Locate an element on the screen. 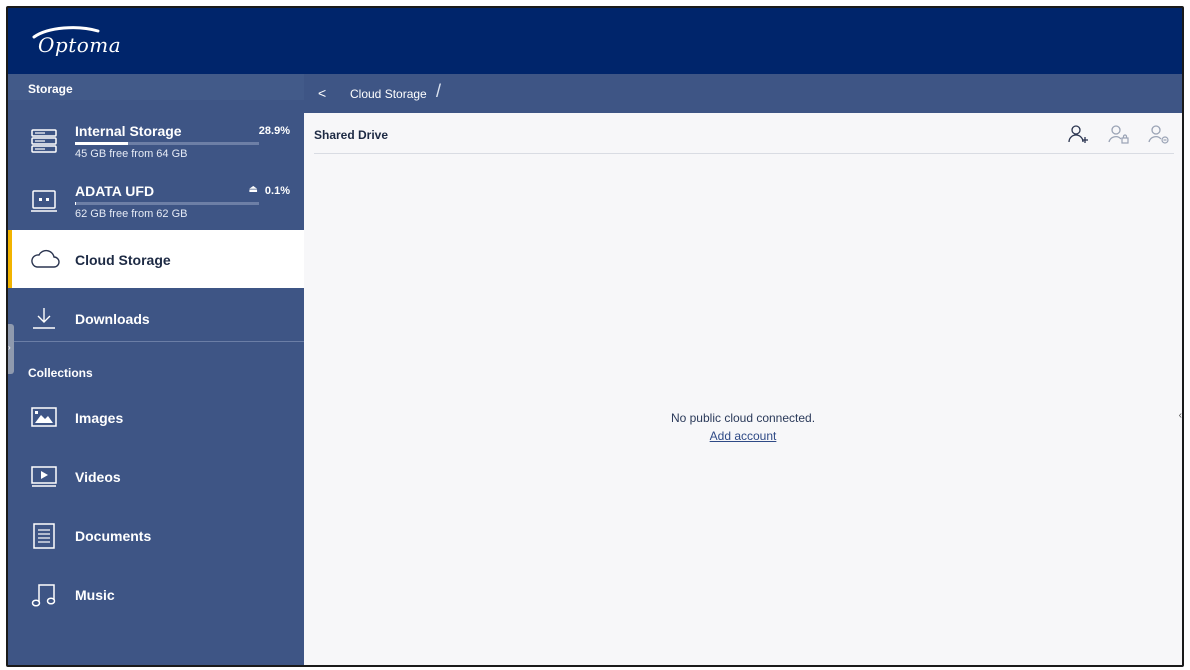  sidebar-item-label: Images is located at coordinates (99, 418).